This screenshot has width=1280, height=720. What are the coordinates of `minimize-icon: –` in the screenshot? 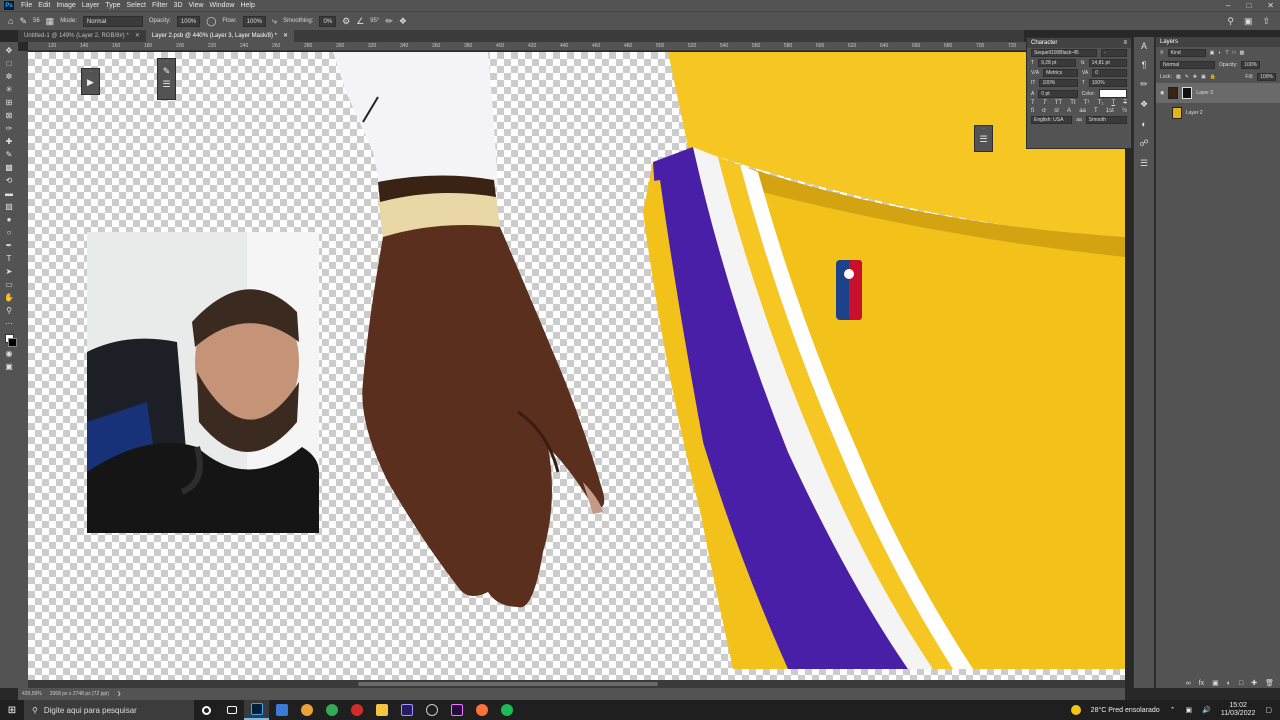 It's located at (1228, 5).